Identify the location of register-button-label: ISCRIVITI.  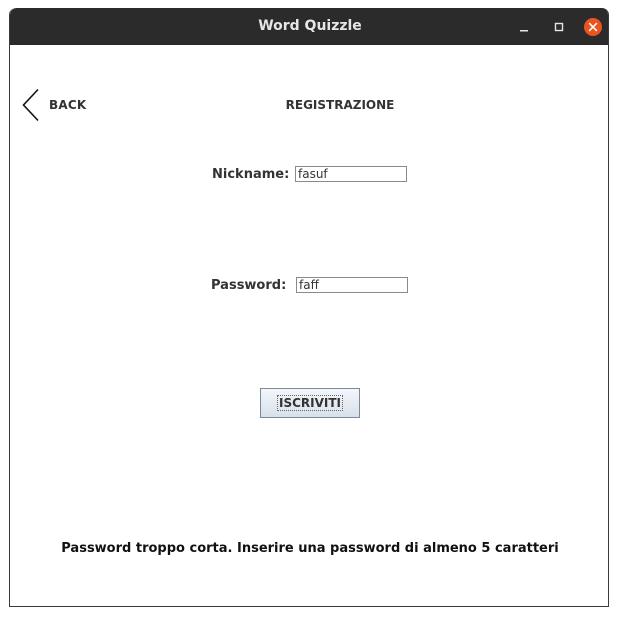
(310, 403).